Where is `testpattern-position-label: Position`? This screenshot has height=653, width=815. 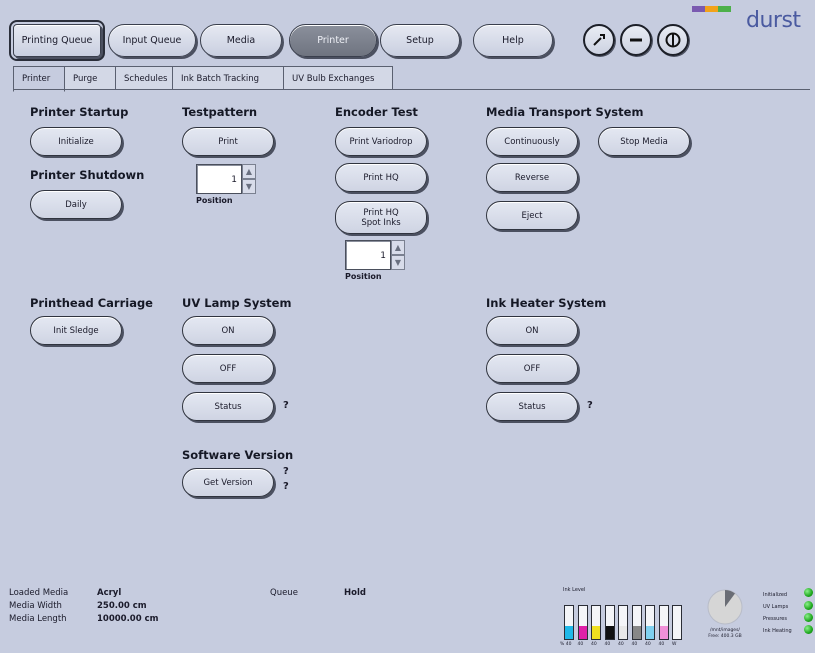 testpattern-position-label: Position is located at coordinates (214, 200).